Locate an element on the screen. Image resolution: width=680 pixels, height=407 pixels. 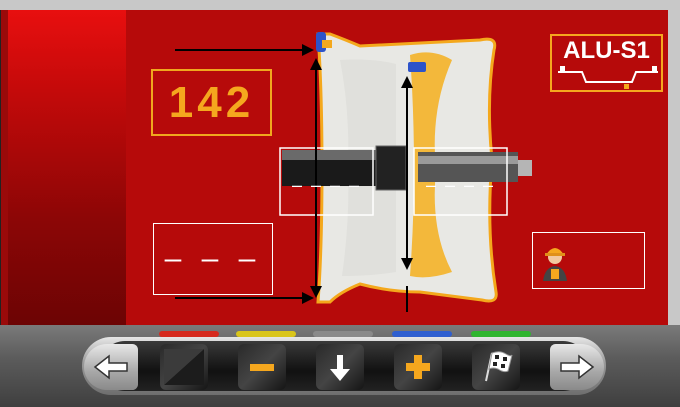
rim-profile-icon is located at coordinates (608, 77).